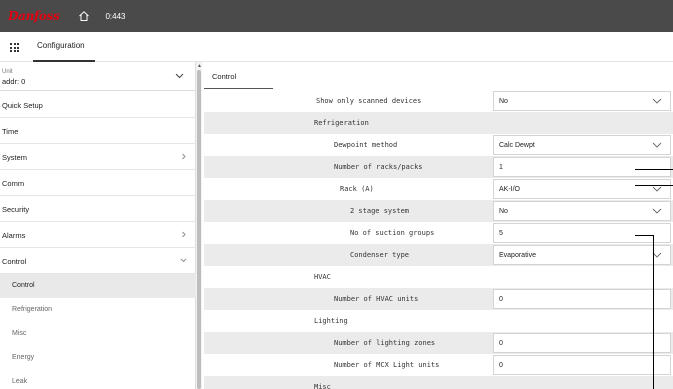 The height and width of the screenshot is (389, 673). I want to click on setting-value: AK-I/O, so click(510, 189).